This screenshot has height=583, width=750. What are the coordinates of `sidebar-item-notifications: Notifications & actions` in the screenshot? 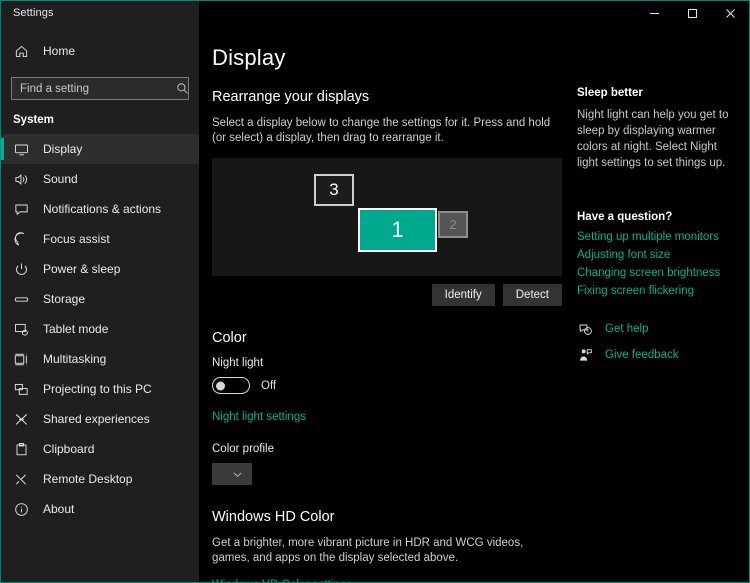 It's located at (100, 209).